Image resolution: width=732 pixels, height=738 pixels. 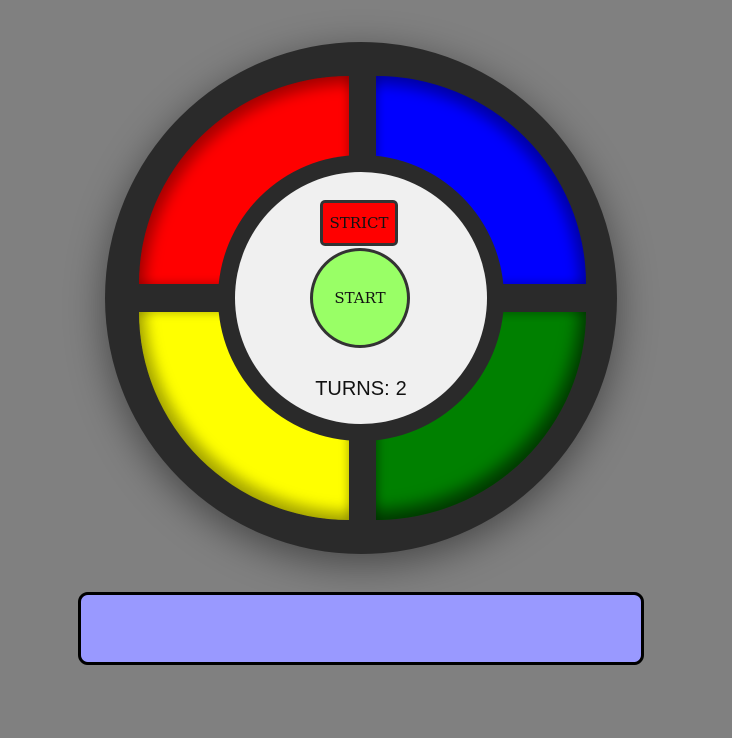 I want to click on control-hub: STRICT START TURNS: 2, so click(x=361, y=298).